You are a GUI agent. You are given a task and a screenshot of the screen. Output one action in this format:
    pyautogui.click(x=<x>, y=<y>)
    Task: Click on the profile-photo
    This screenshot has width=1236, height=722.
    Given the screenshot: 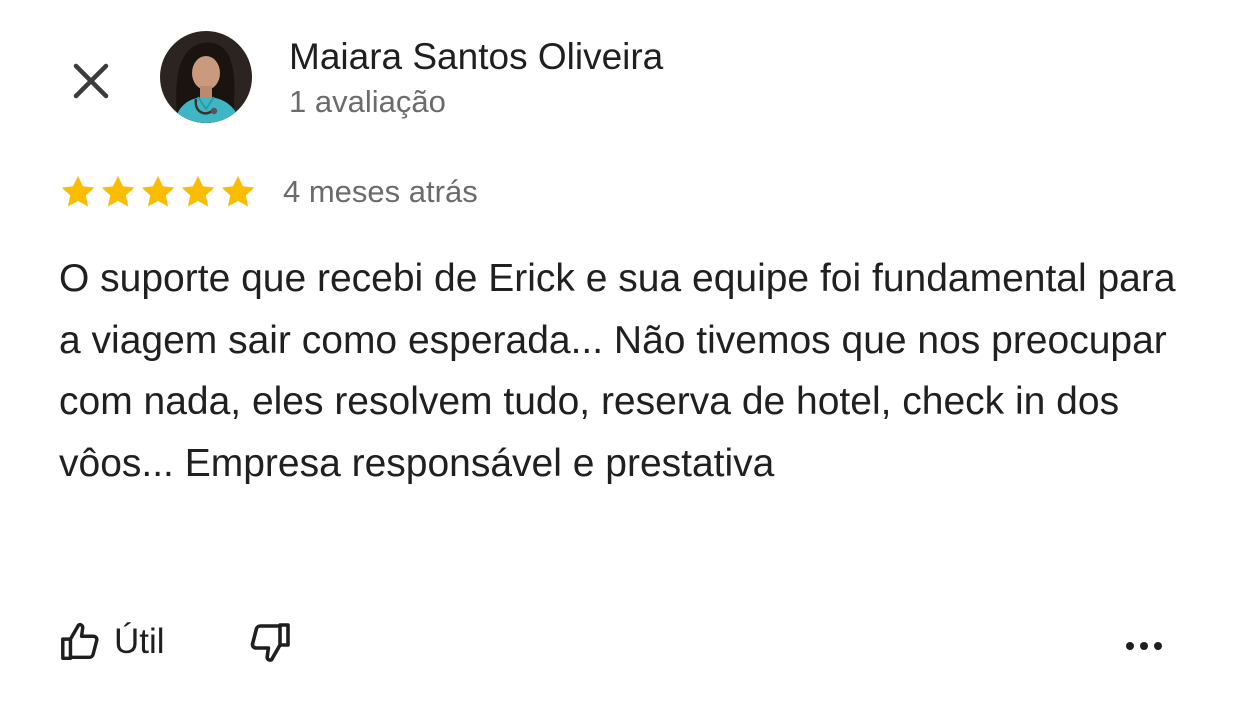 What is the action you would take?
    pyautogui.click(x=206, y=77)
    